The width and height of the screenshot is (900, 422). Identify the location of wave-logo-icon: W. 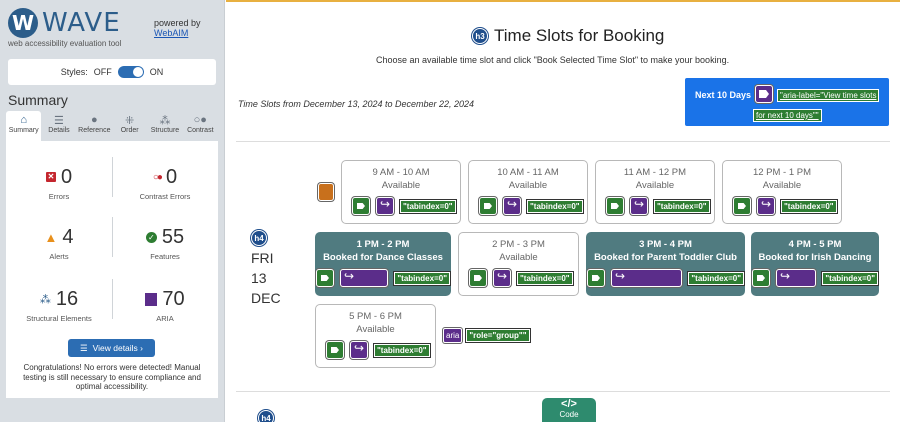
(23, 23).